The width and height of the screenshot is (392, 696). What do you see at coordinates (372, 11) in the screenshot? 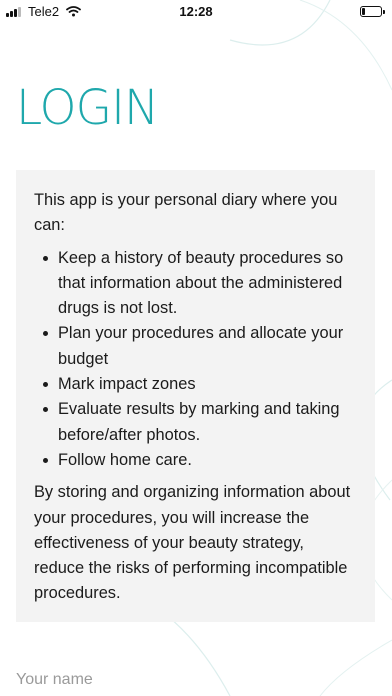
I see `battery-icon` at bounding box center [372, 11].